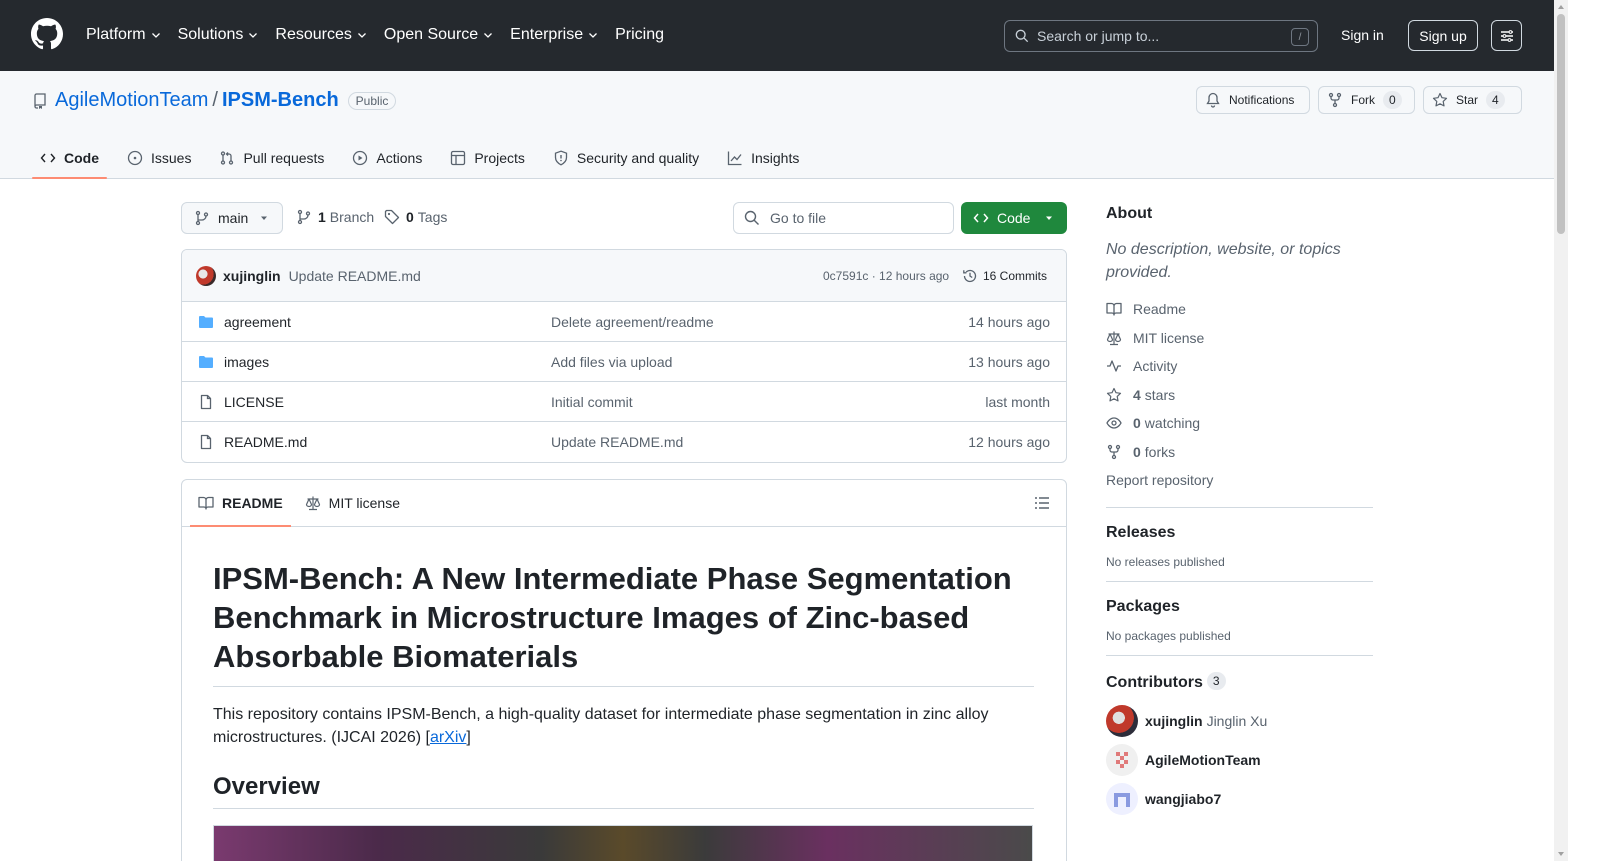 The width and height of the screenshot is (1600, 861). Describe the element at coordinates (159, 158) in the screenshot. I see `tab-issues: Issues` at that location.